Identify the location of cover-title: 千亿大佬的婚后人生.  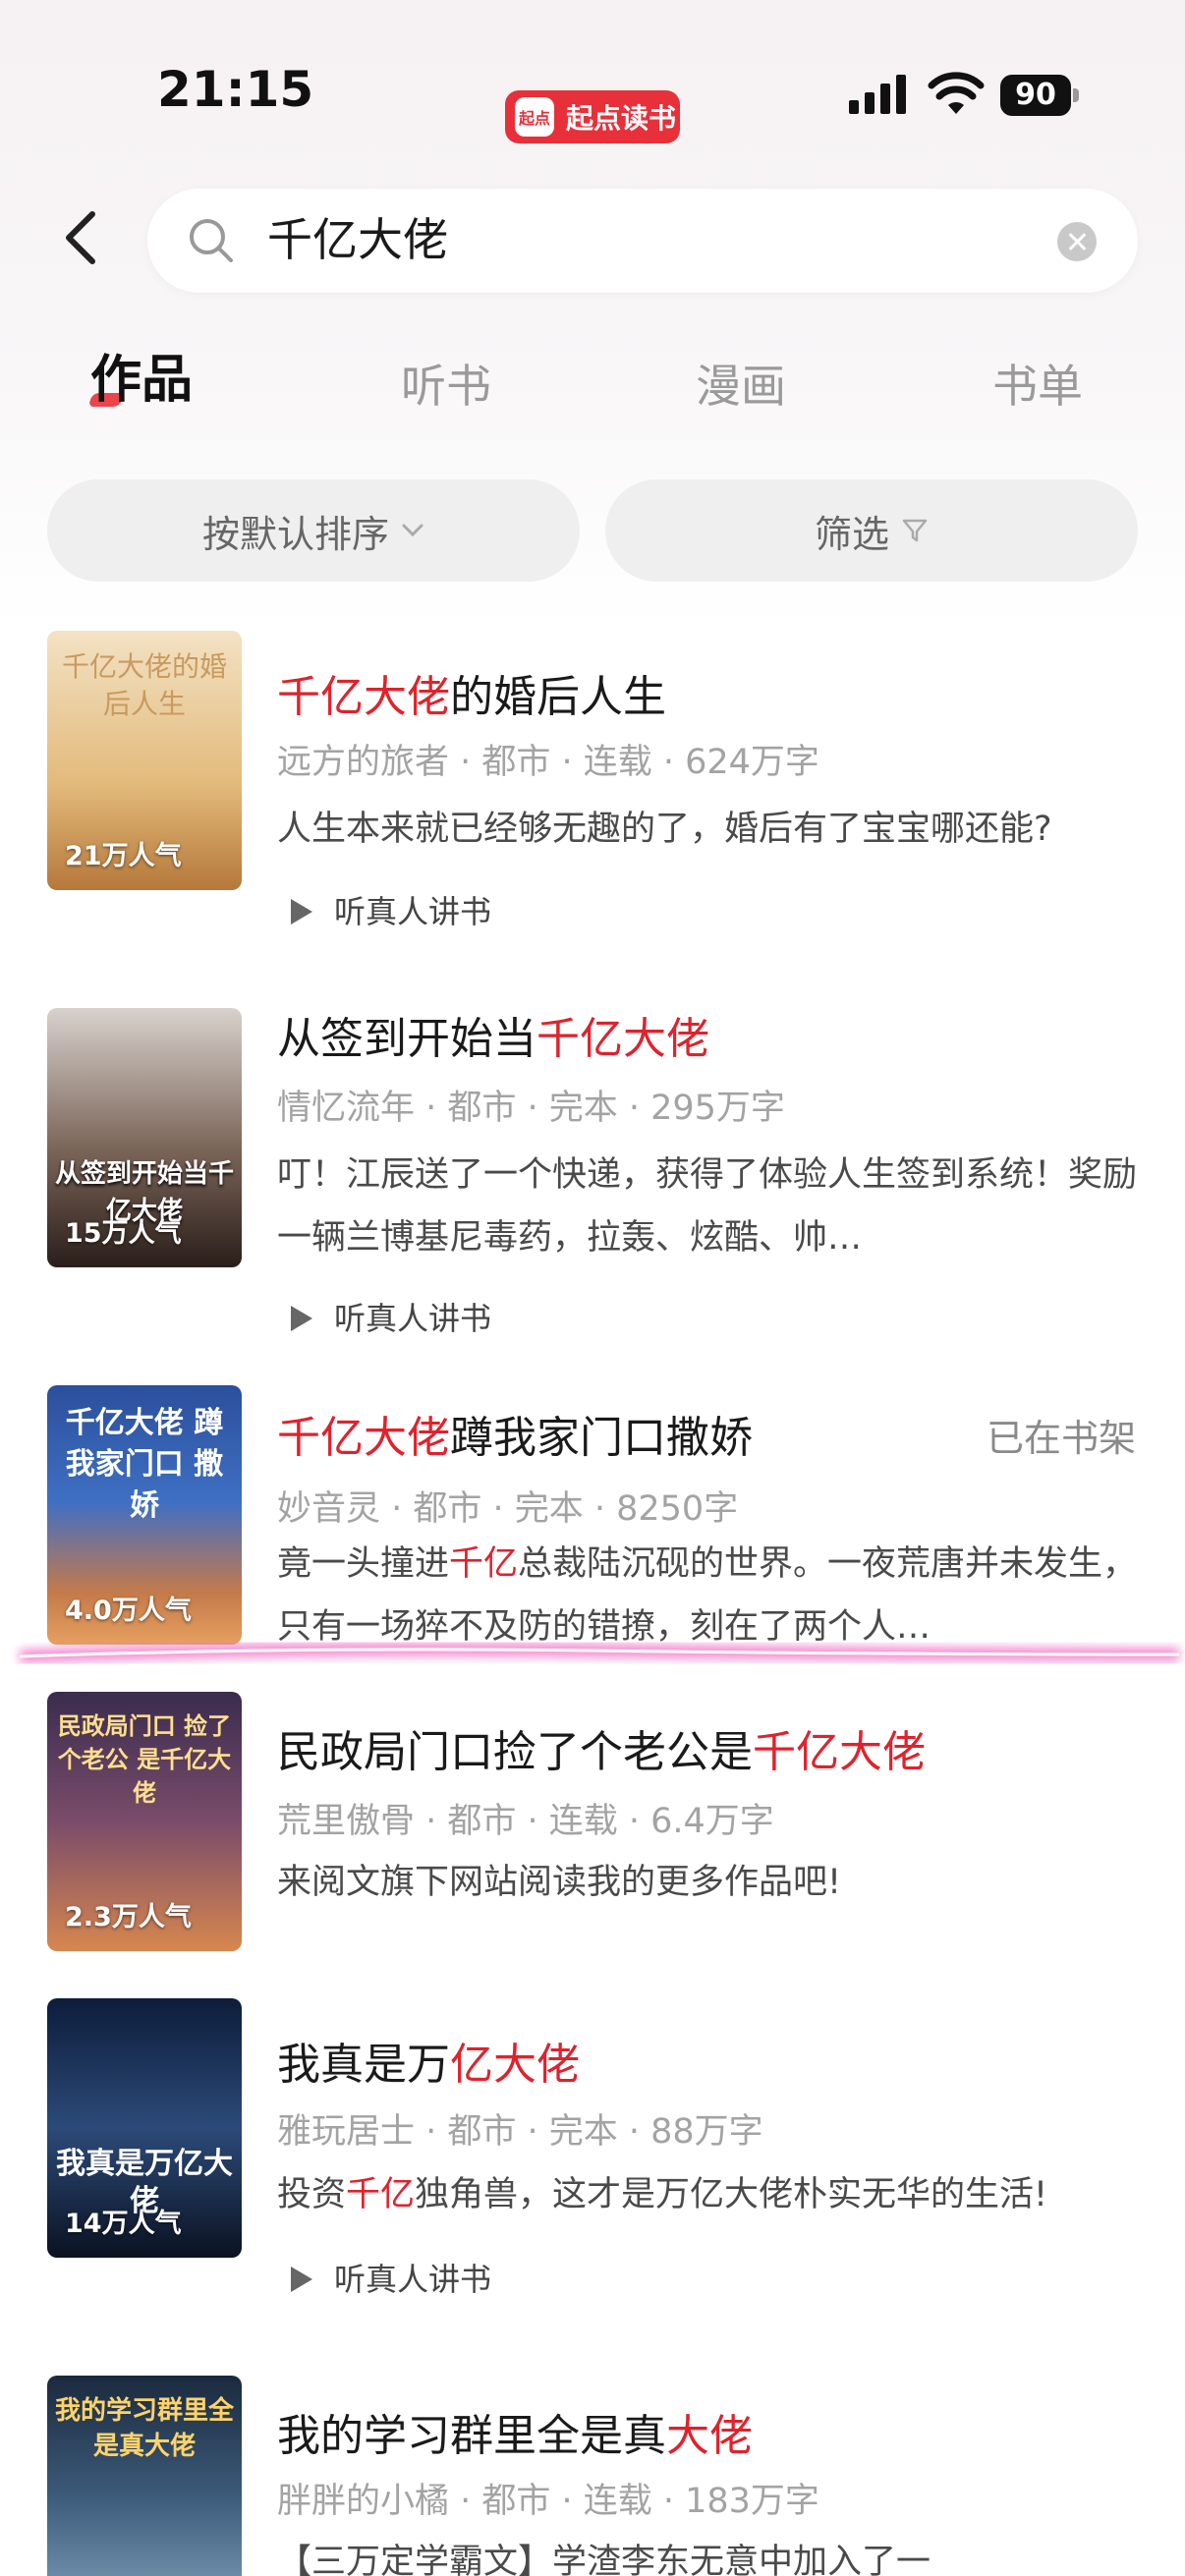
(144, 685).